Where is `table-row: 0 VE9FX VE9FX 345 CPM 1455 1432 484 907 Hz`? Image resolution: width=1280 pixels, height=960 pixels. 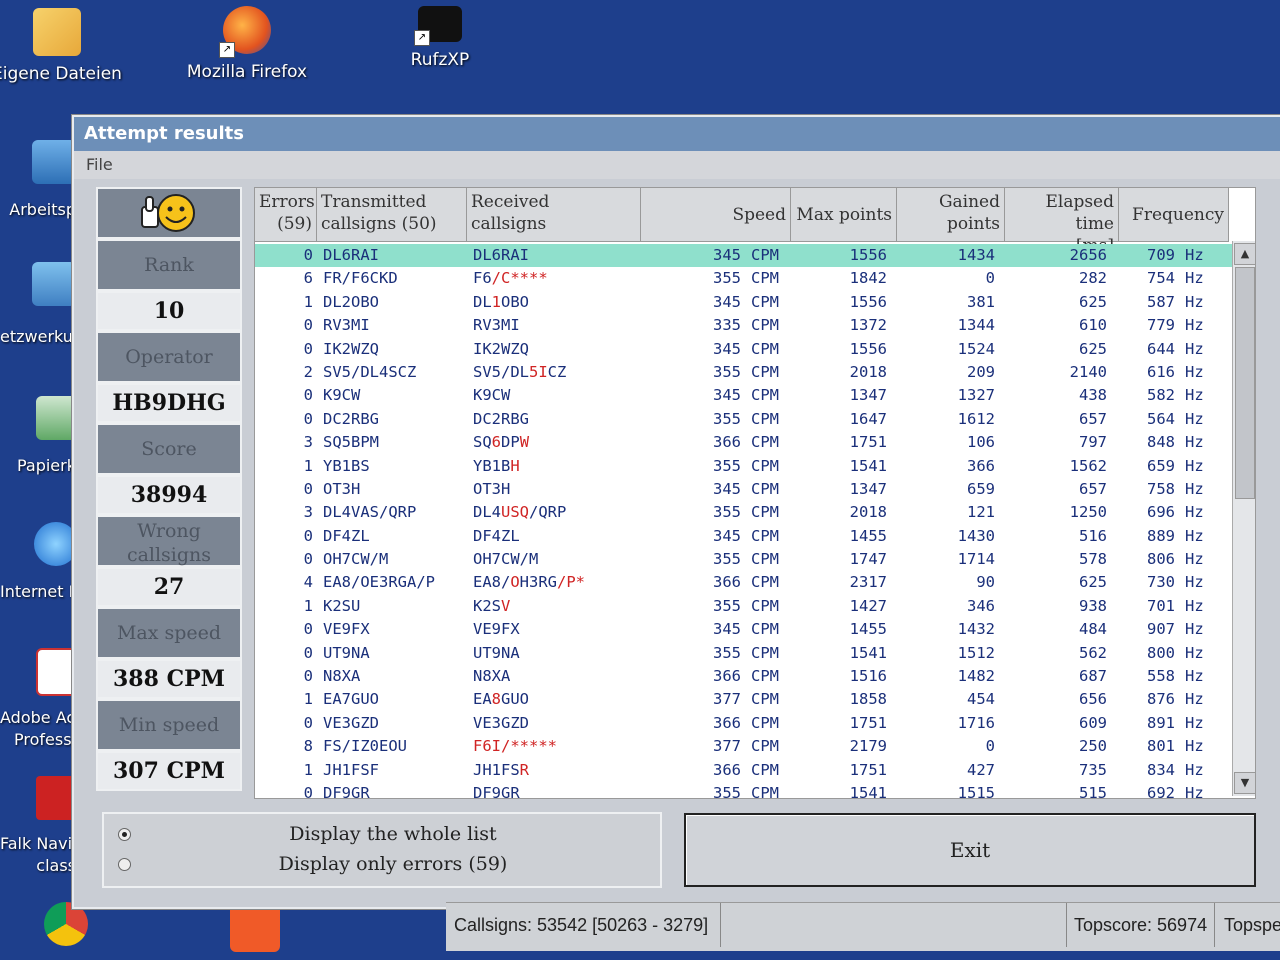
table-row: 0 VE9FX VE9FX 345 CPM 1455 1432 484 907 Hz is located at coordinates (744, 629).